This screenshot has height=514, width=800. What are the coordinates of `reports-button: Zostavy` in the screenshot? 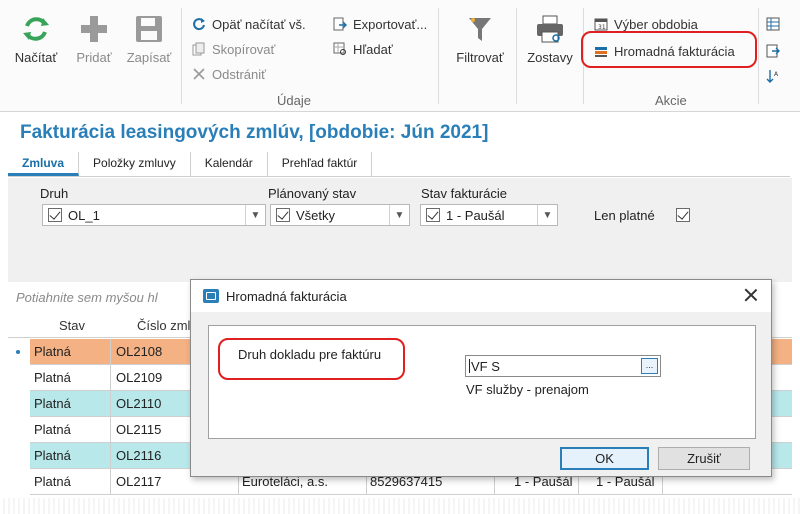 It's located at (550, 39).